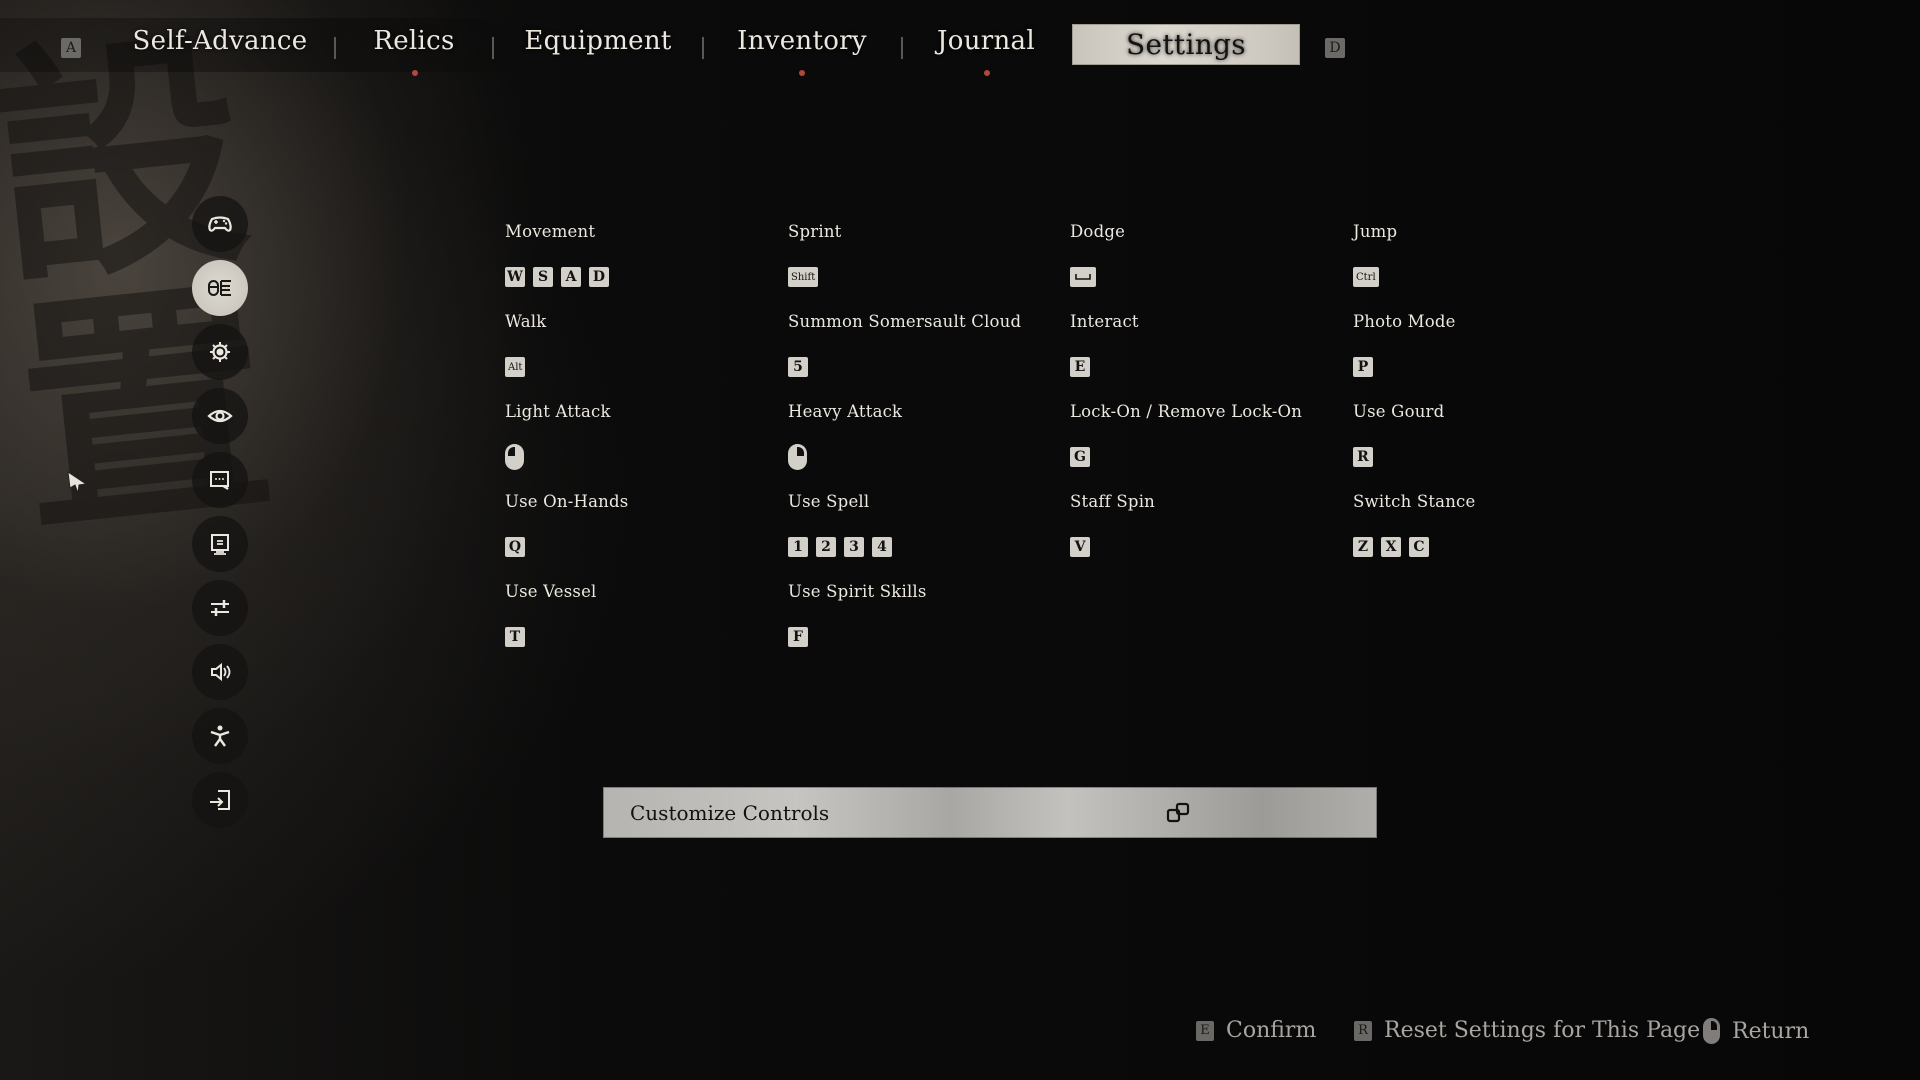 The width and height of the screenshot is (1920, 1080). Describe the element at coordinates (526, 344) in the screenshot. I see `keybinding-item: Walk Alt` at that location.